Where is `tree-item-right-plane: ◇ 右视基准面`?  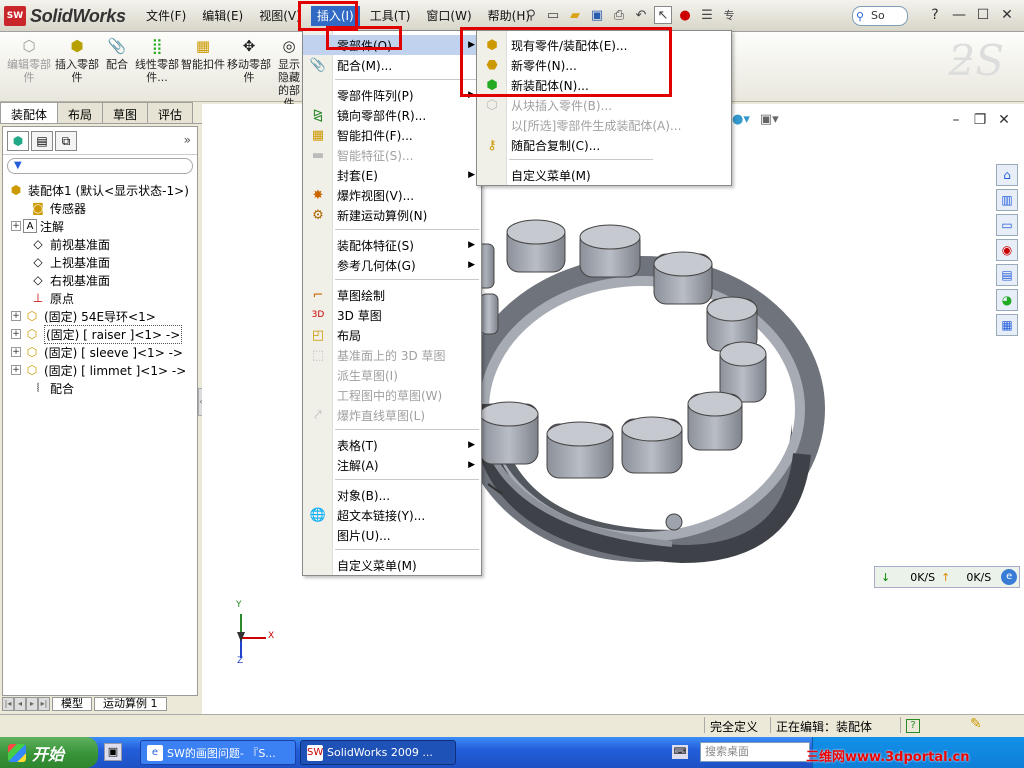
tree-item-right-plane: ◇ 右视基准面 is located at coordinates (100, 280).